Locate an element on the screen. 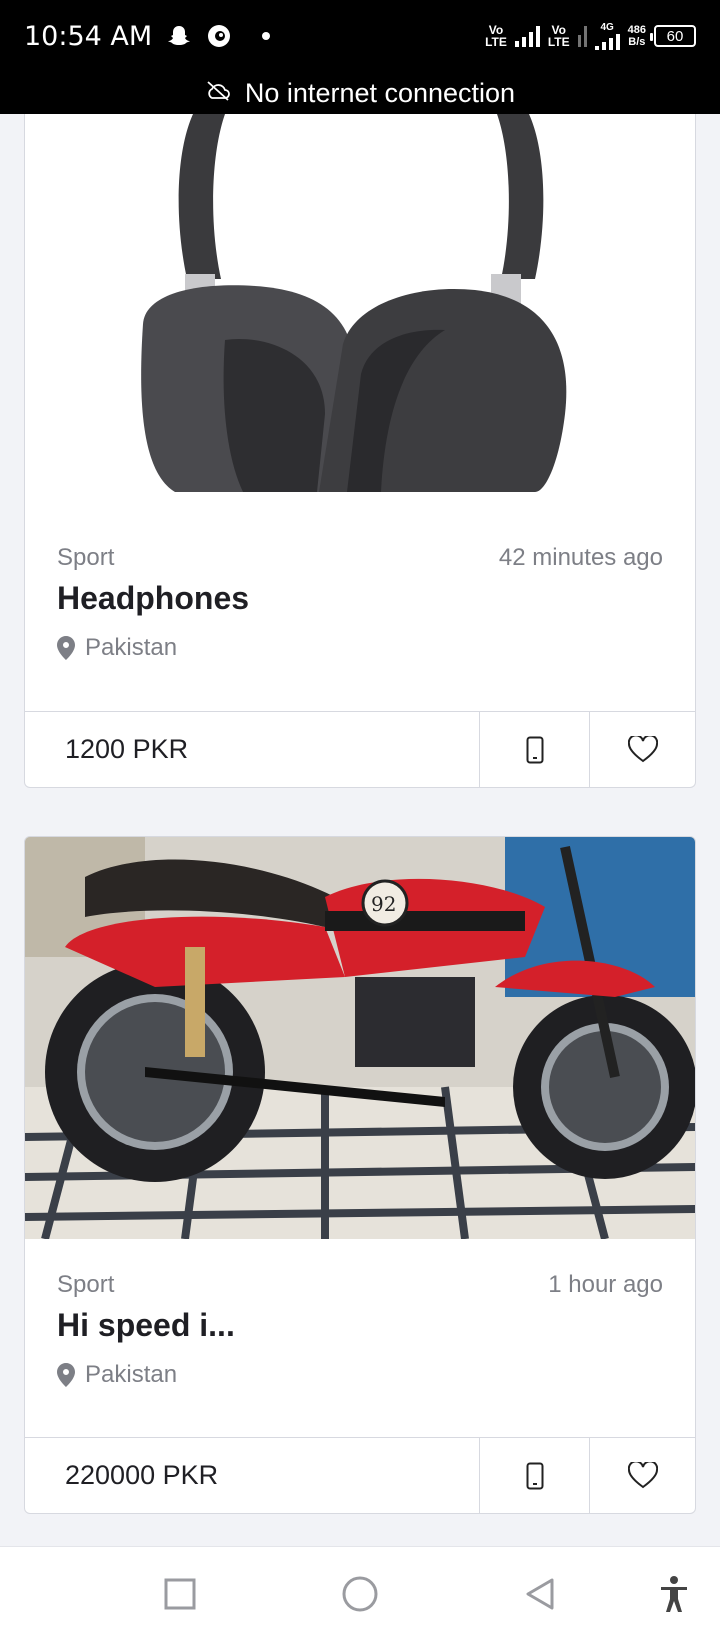  status-time: 10:54 AM is located at coordinates (88, 36).